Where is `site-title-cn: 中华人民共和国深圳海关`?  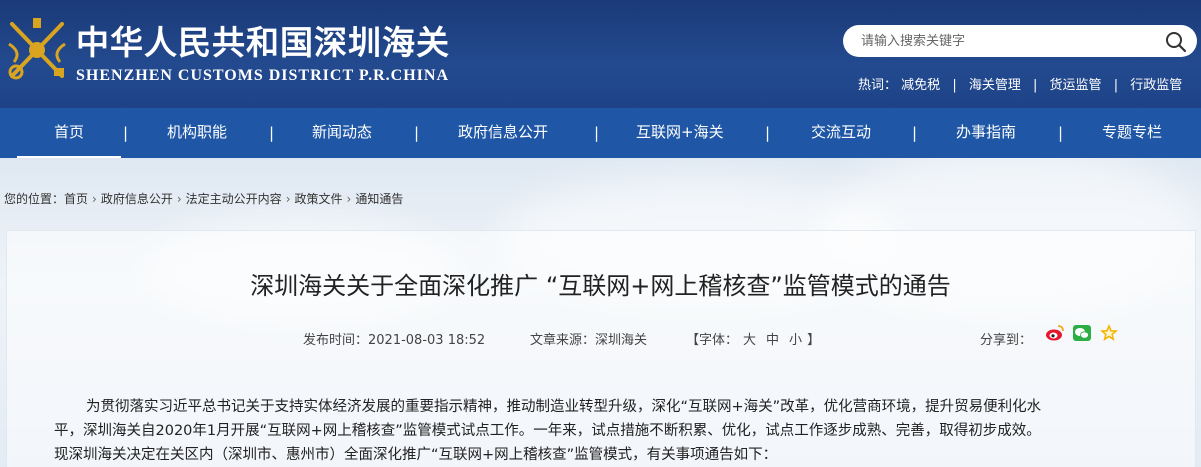
site-title-cn: 中华人民共和国深圳海关 is located at coordinates (263, 42).